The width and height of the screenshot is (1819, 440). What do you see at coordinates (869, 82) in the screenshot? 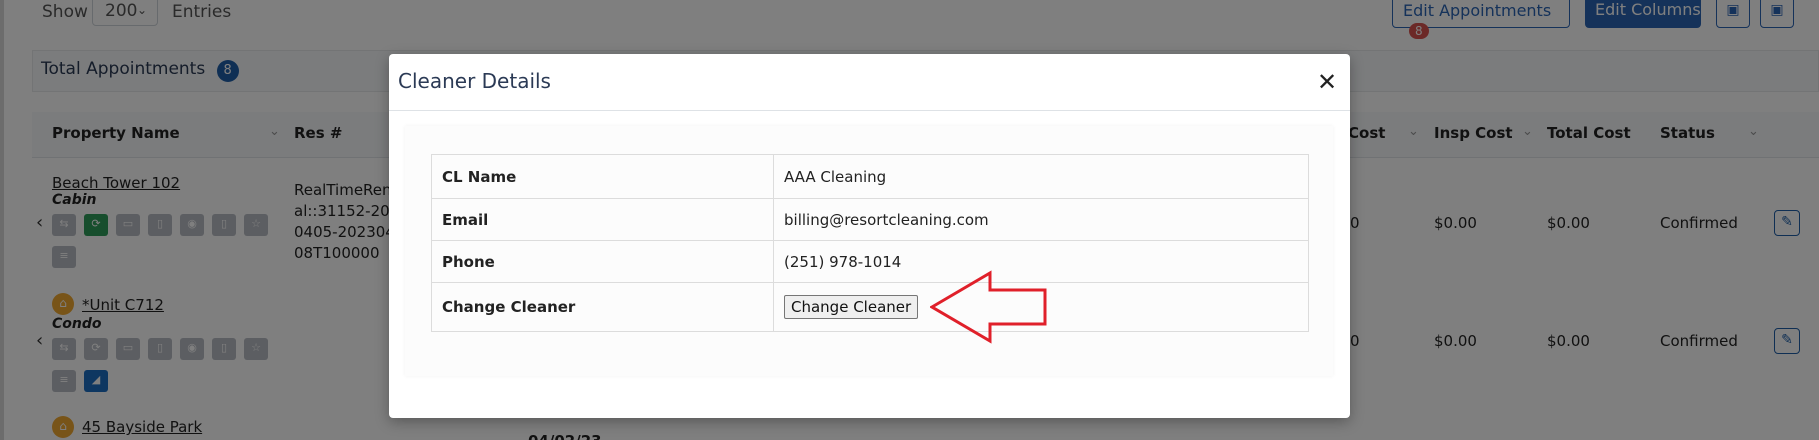
I see `modal-header: Cleaner Details ✕` at bounding box center [869, 82].